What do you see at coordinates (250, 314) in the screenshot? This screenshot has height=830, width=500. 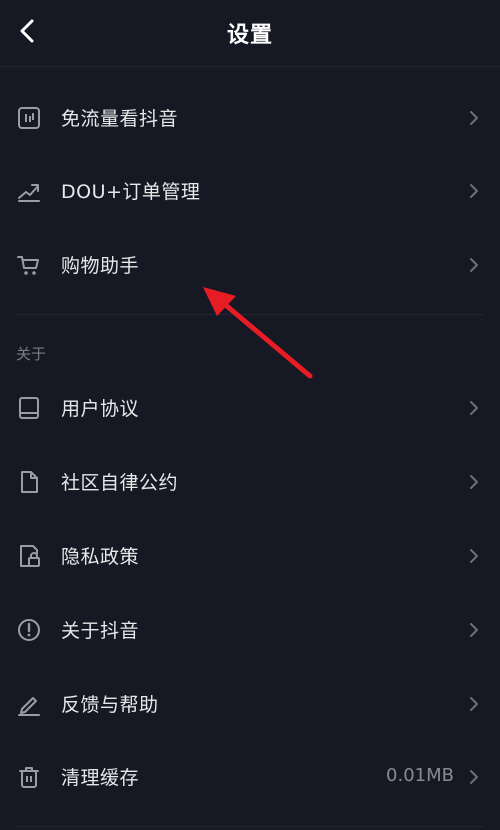 I see `section-divider` at bounding box center [250, 314].